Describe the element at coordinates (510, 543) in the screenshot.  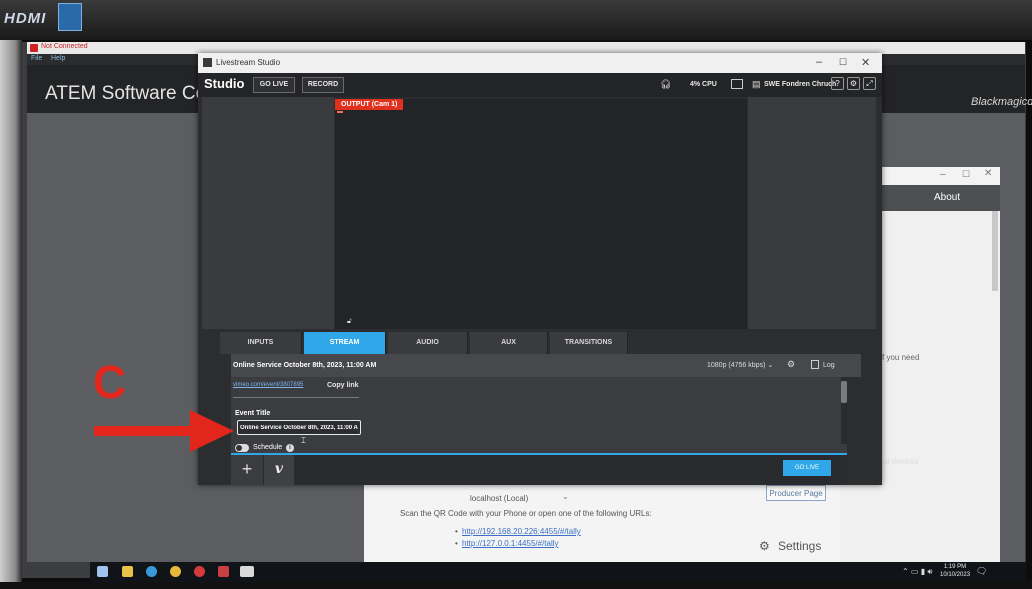
I see `tally-url-link: http://127.0.0.1:4455/#/tally` at that location.